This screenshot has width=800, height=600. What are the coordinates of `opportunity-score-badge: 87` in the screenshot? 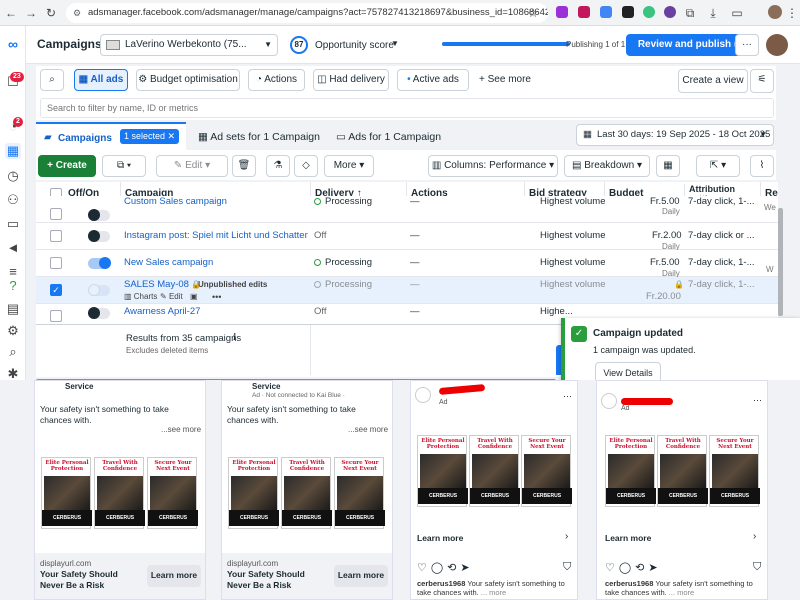 It's located at (299, 45).